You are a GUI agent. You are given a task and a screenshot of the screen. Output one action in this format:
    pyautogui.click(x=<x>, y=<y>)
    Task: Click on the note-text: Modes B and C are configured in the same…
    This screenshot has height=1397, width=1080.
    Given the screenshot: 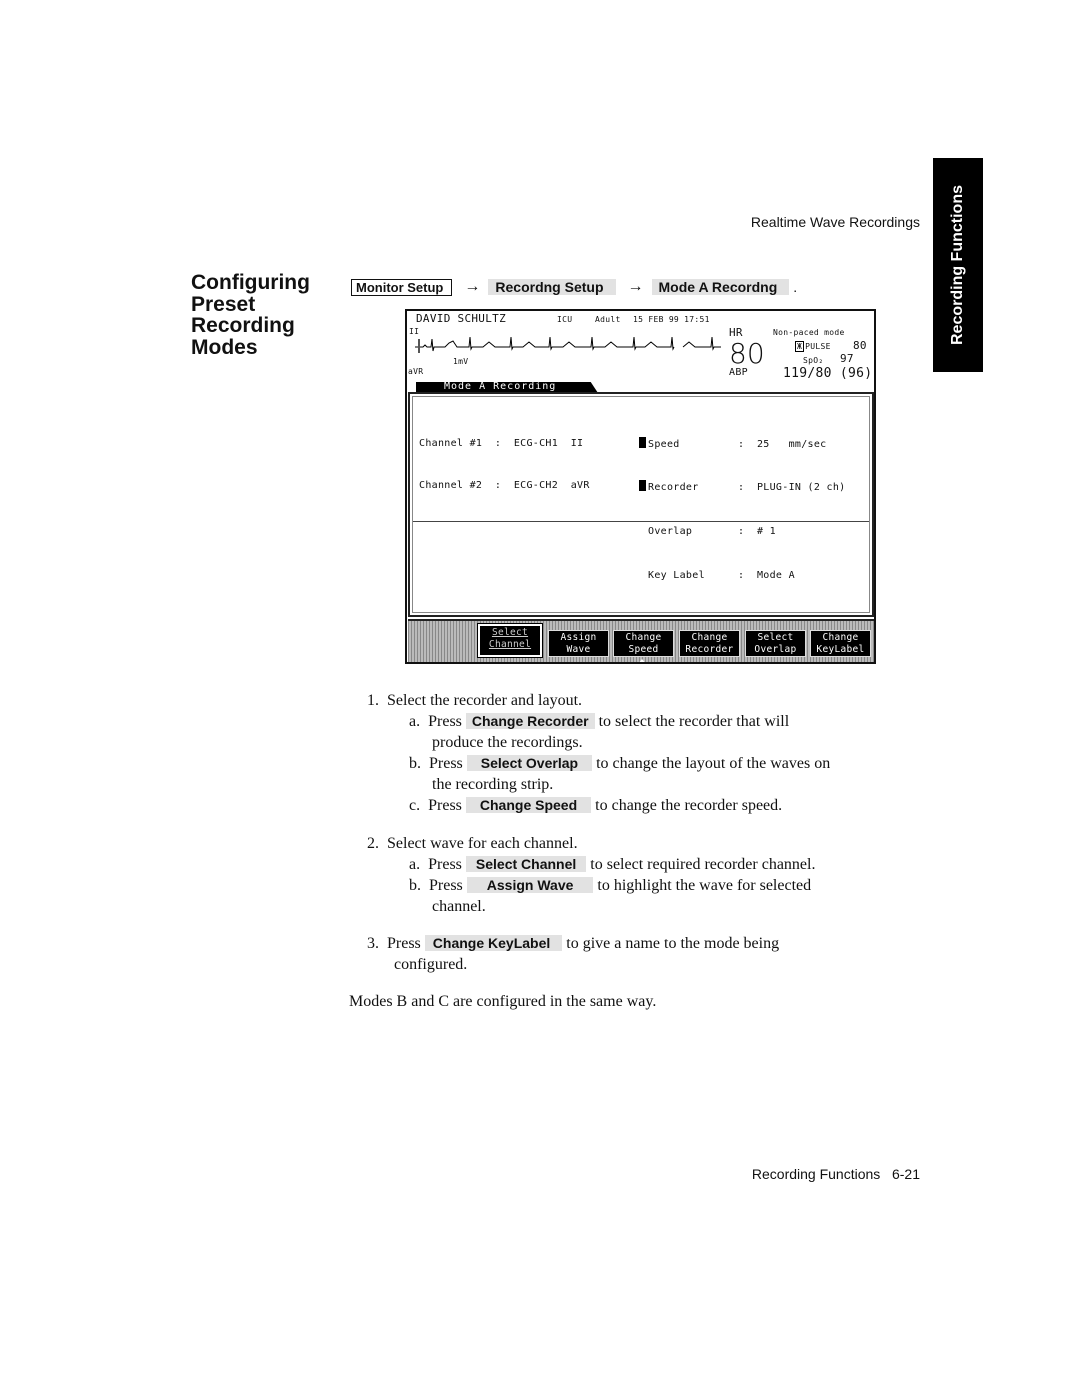 What is the action you would take?
    pyautogui.click(x=503, y=1001)
    